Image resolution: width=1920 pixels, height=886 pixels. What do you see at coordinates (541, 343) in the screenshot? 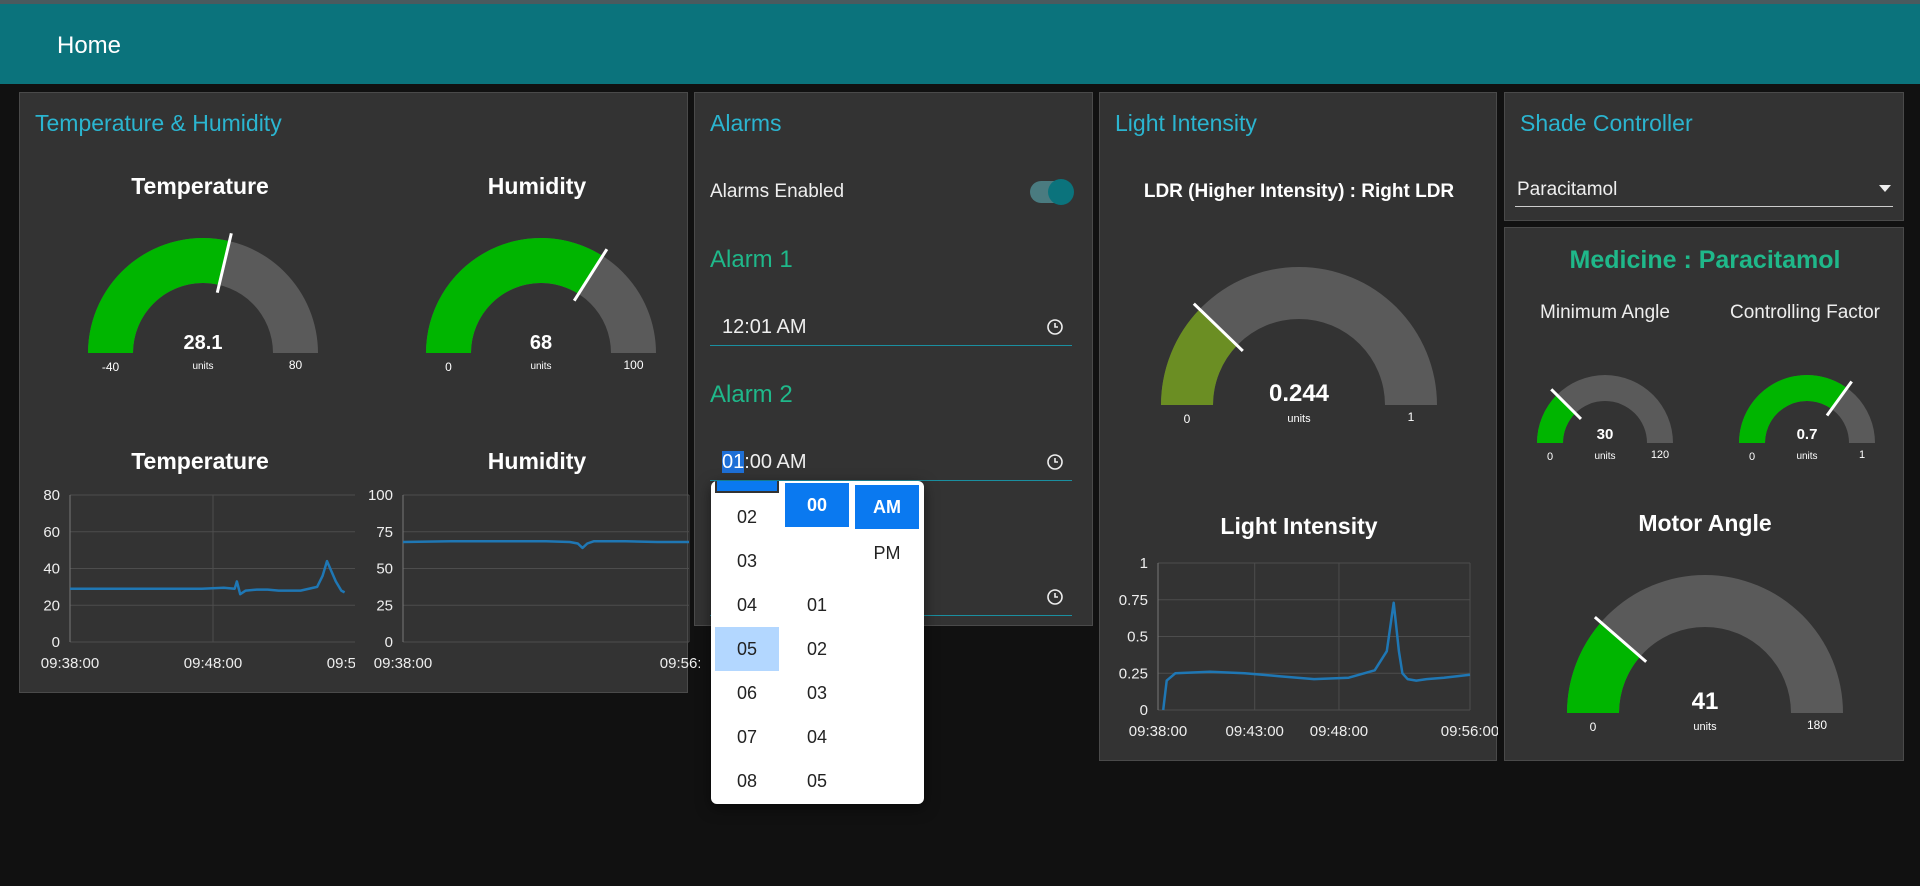
I see `gauge-value: 68` at bounding box center [541, 343].